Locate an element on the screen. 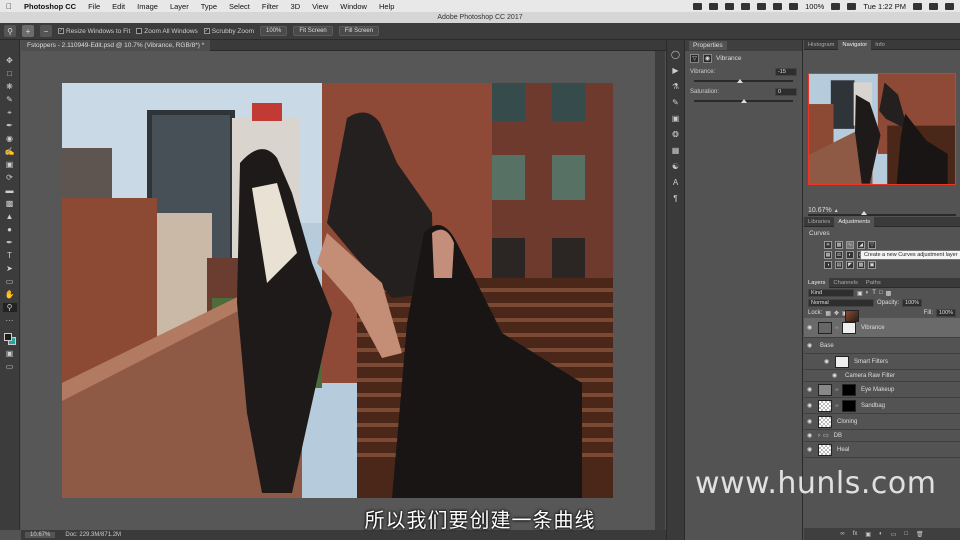 The width and height of the screenshot is (960, 540). filter-shape-icon: □ is located at coordinates (881, 293).